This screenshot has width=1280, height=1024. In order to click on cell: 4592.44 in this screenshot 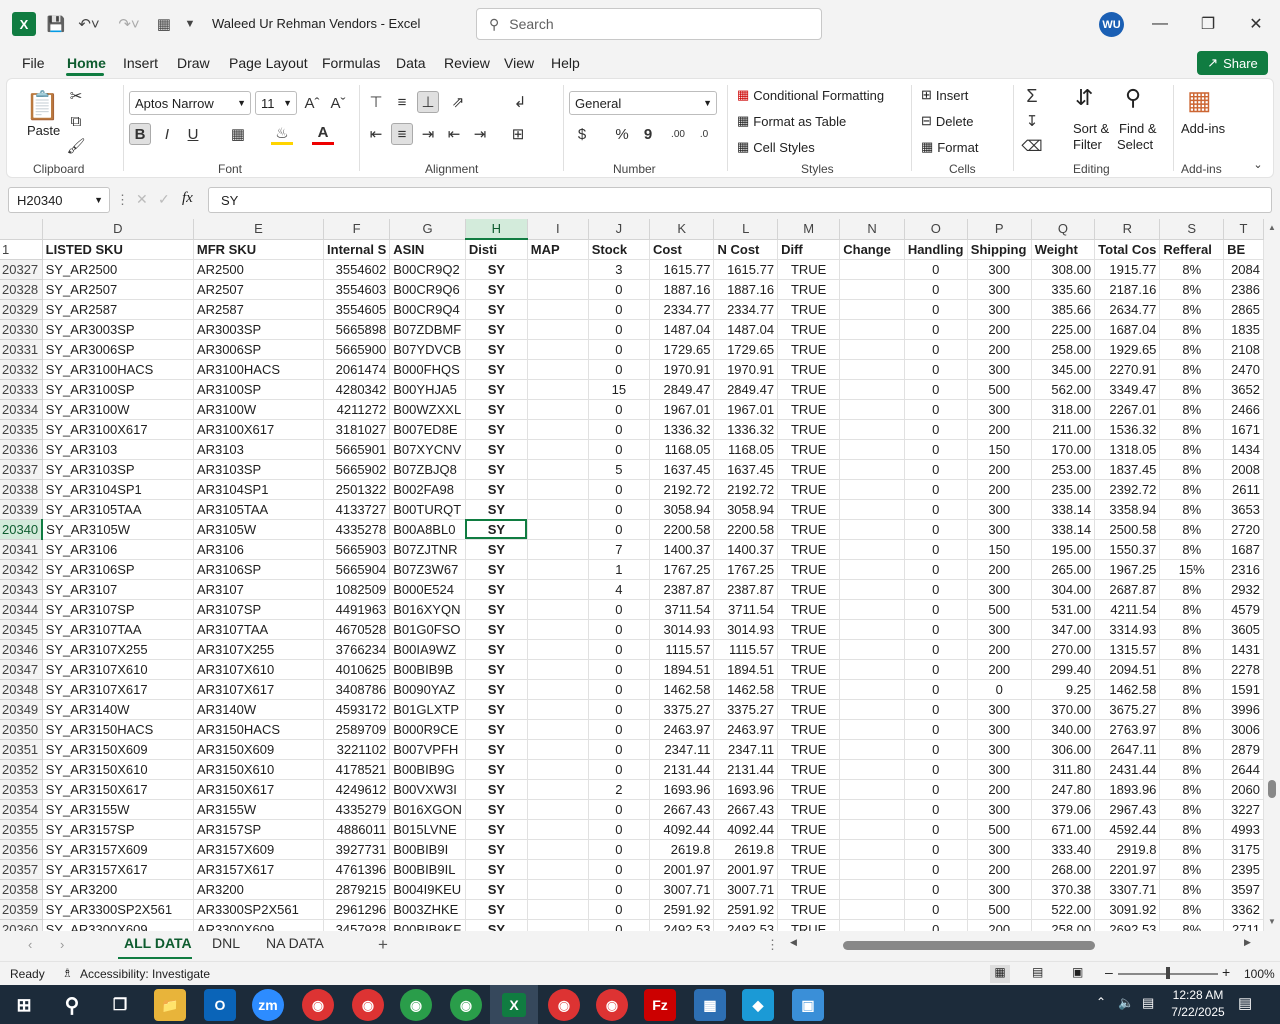, I will do `click(1127, 829)`.